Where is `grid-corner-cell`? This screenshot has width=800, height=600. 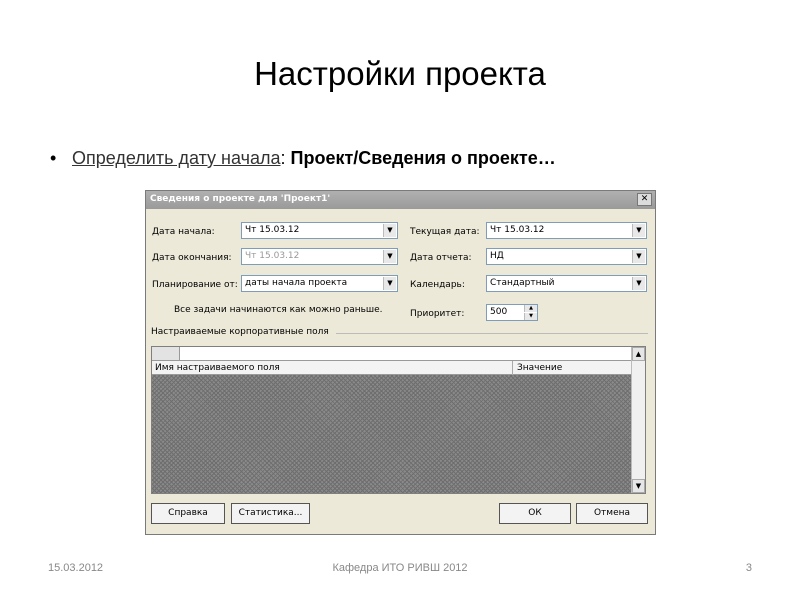 grid-corner-cell is located at coordinates (166, 353).